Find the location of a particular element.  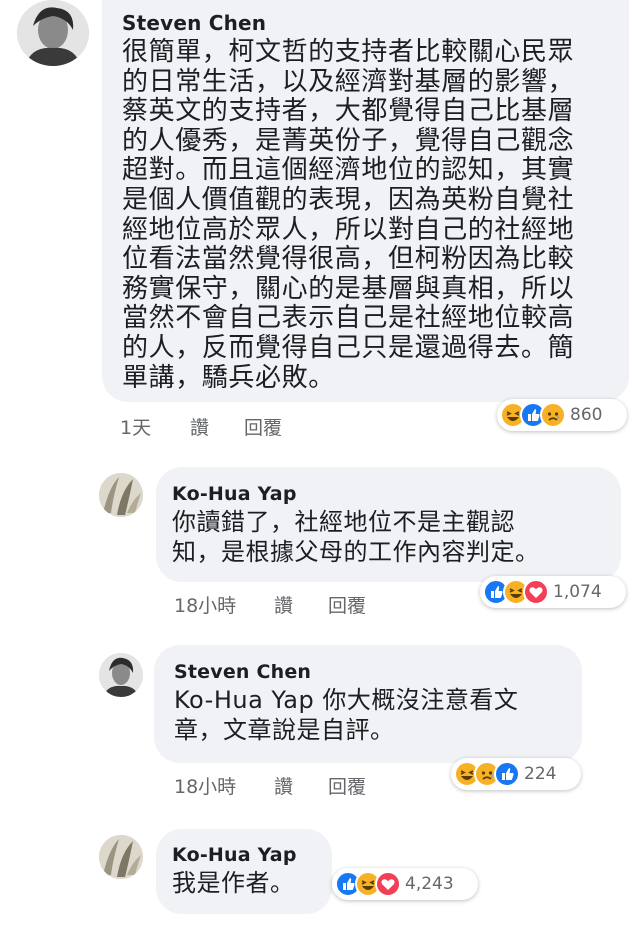

comment-timestamp: 1天 is located at coordinates (135, 426).